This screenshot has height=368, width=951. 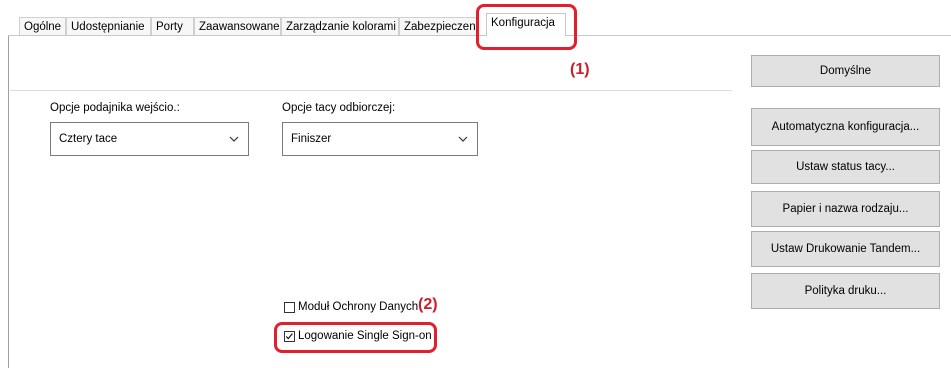 I want to click on input-tray-dropdown: Cztery tace, so click(x=149, y=139).